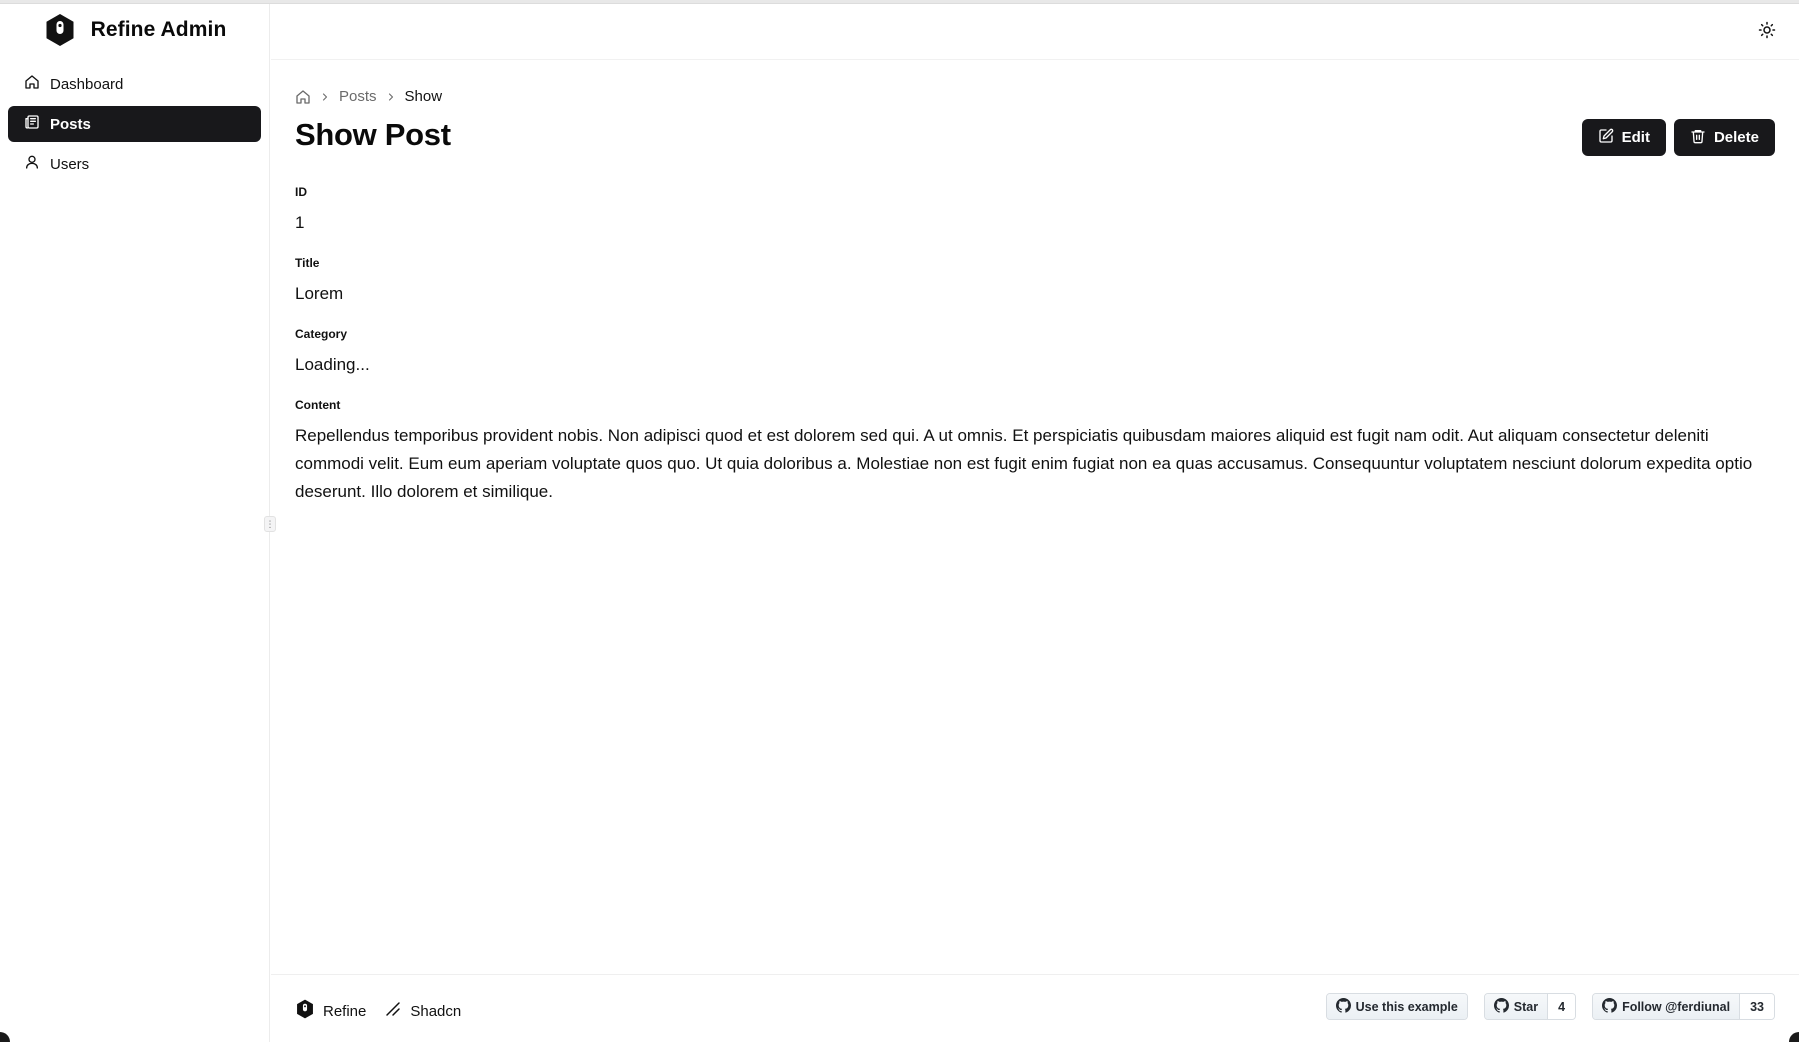 The image size is (1799, 1042). What do you see at coordinates (319, 293) in the screenshot?
I see `field-value: Lorem` at bounding box center [319, 293].